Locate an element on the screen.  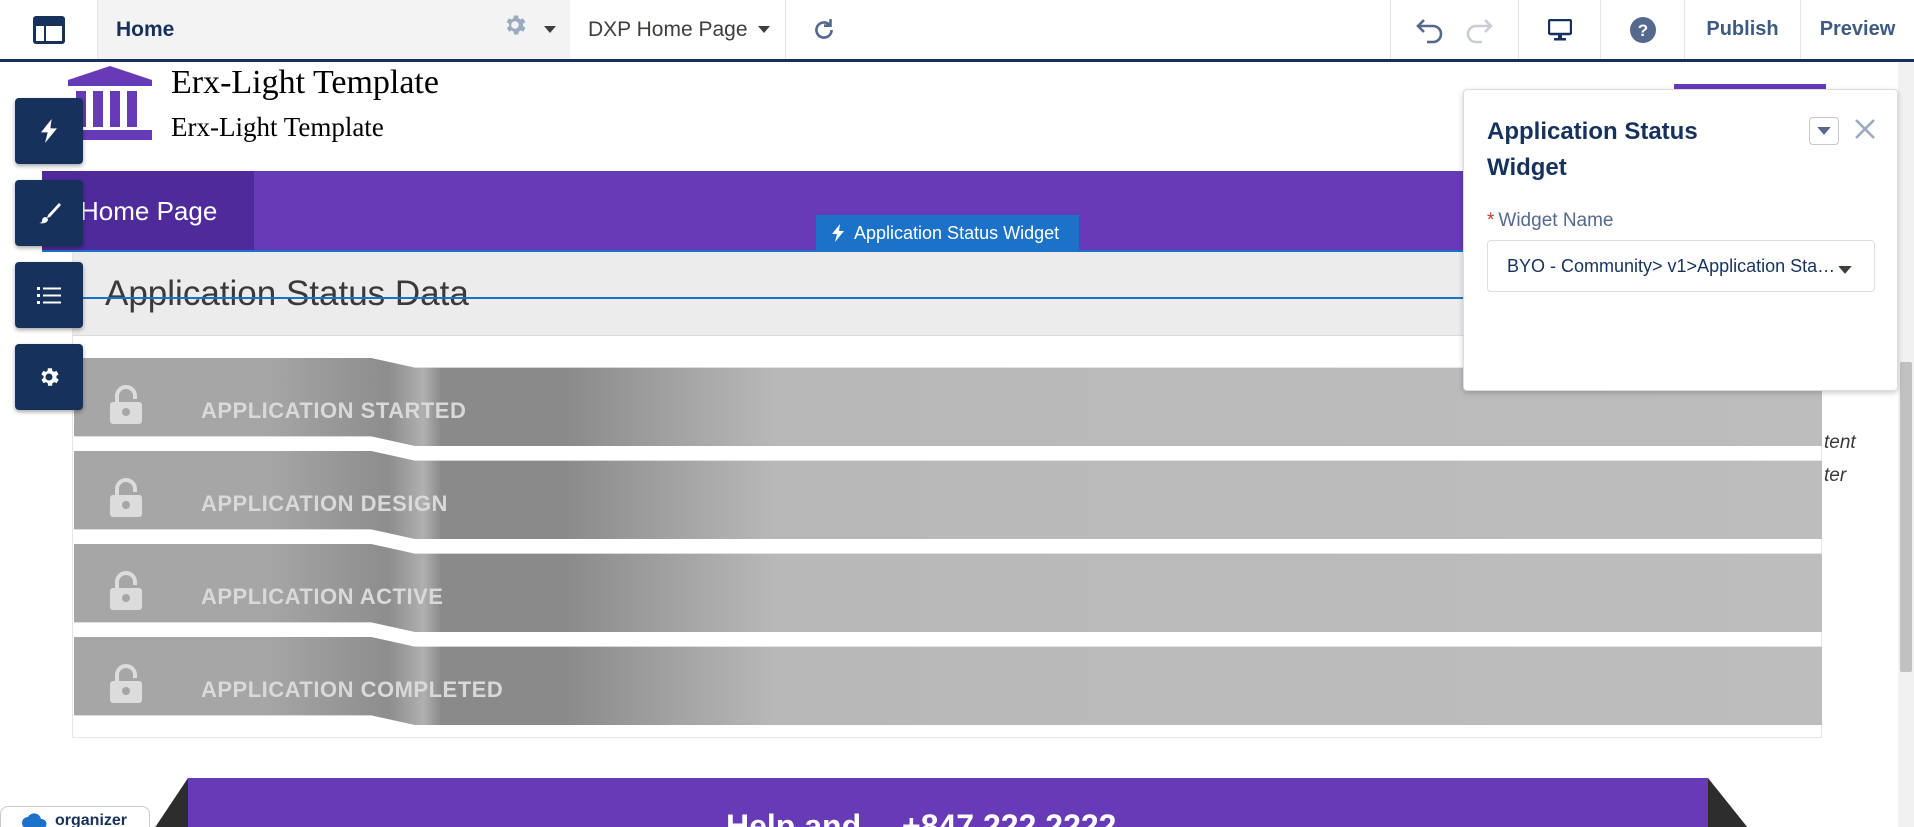
refresh-icon is located at coordinates (824, 28).